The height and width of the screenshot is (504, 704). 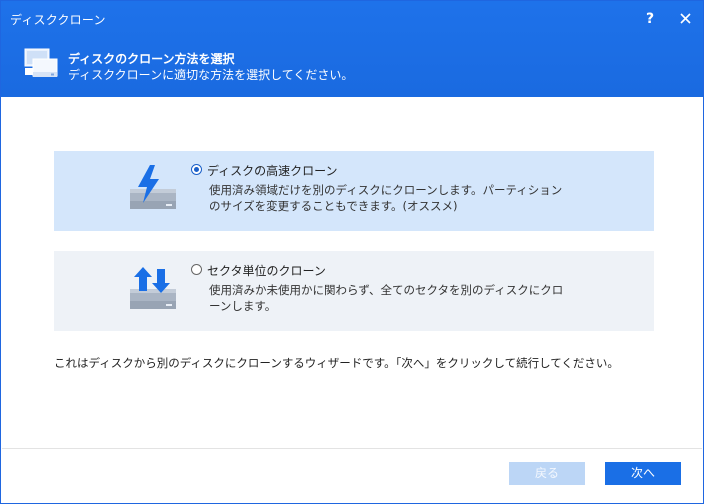 I want to click on window-title: ディスククローン, so click(x=58, y=20).